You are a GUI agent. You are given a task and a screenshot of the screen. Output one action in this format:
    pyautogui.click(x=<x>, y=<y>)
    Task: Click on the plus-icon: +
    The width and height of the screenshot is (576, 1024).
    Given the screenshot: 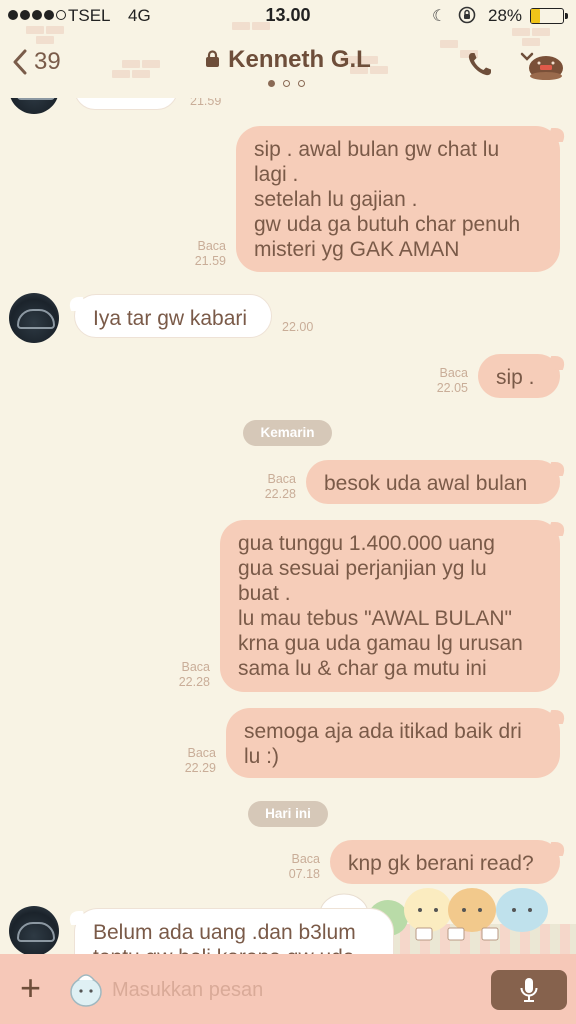 What is the action you would take?
    pyautogui.click(x=30, y=988)
    